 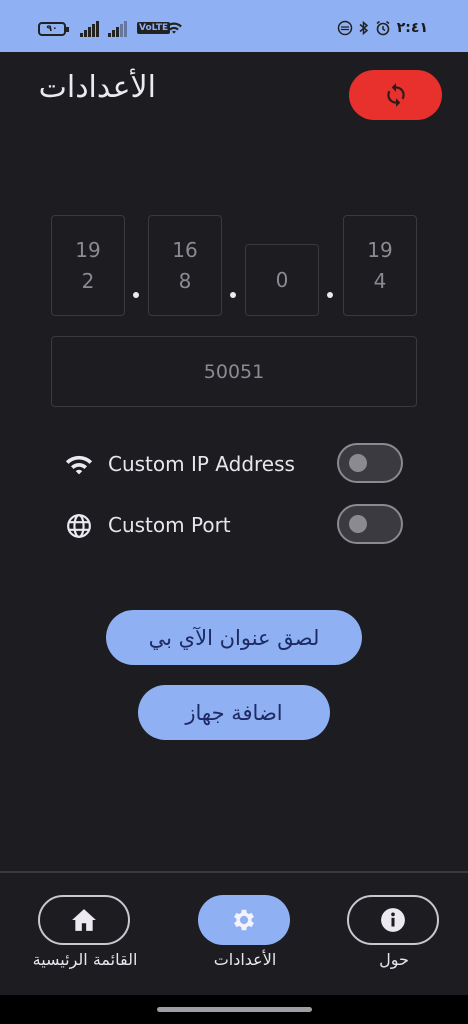 I want to click on nav-item-home: القائمة الرئيسية, so click(x=85, y=932).